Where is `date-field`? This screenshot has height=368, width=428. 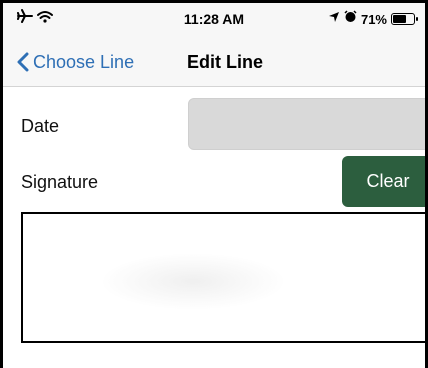 date-field is located at coordinates (306, 124).